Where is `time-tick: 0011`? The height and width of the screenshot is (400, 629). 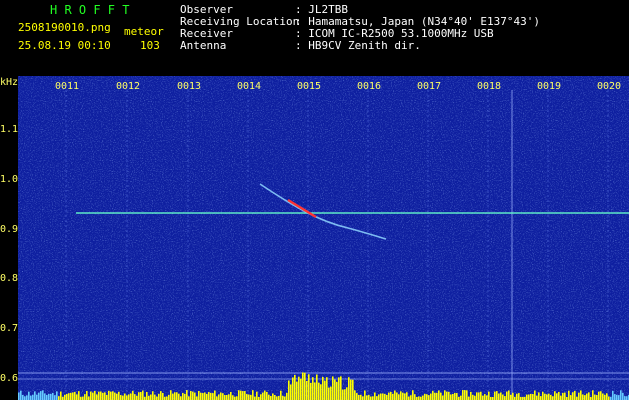
time-tick: 0011 is located at coordinates (67, 86).